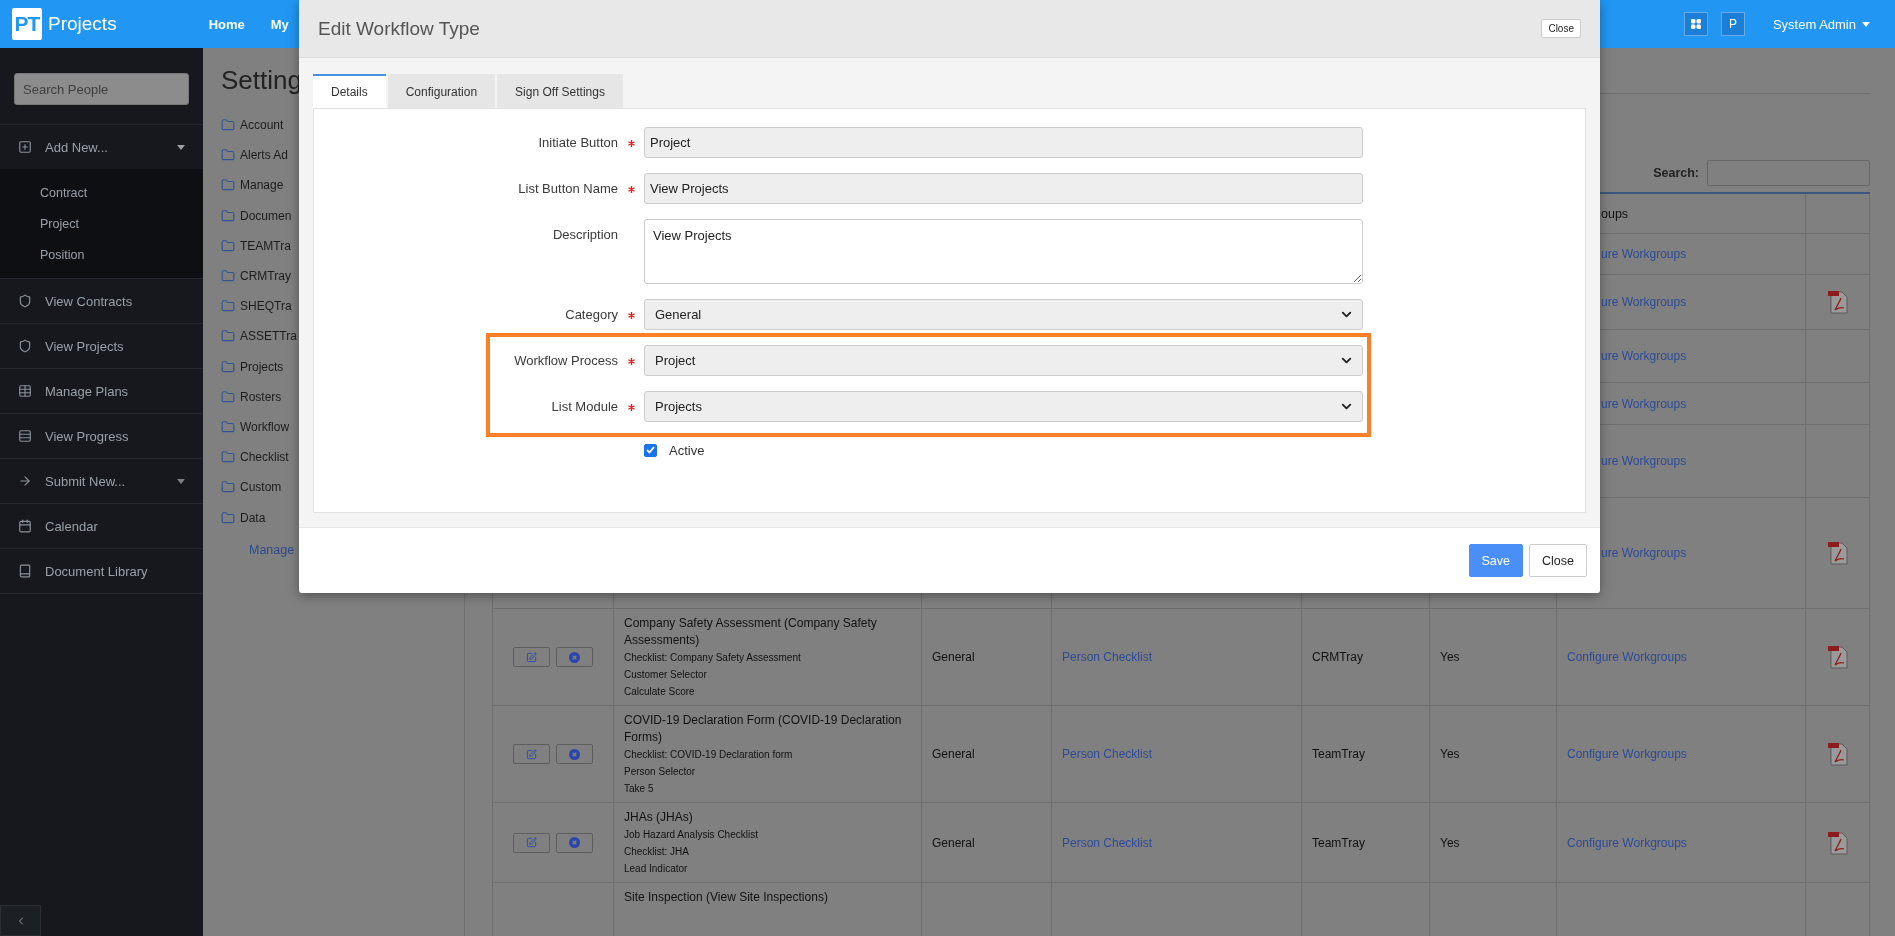  Describe the element at coordinates (101, 223) in the screenshot. I see `sidebar-subitem: Project` at that location.